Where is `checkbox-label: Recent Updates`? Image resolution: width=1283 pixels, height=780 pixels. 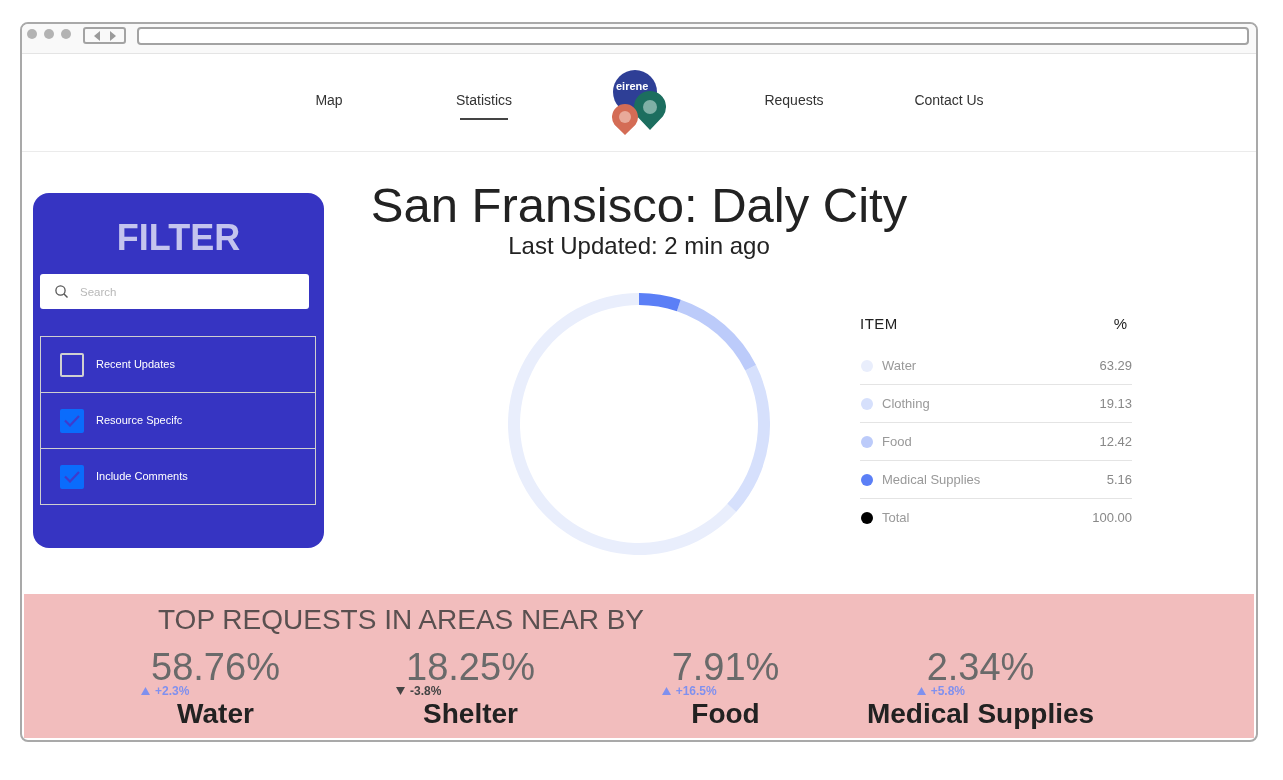 checkbox-label: Recent Updates is located at coordinates (135, 365).